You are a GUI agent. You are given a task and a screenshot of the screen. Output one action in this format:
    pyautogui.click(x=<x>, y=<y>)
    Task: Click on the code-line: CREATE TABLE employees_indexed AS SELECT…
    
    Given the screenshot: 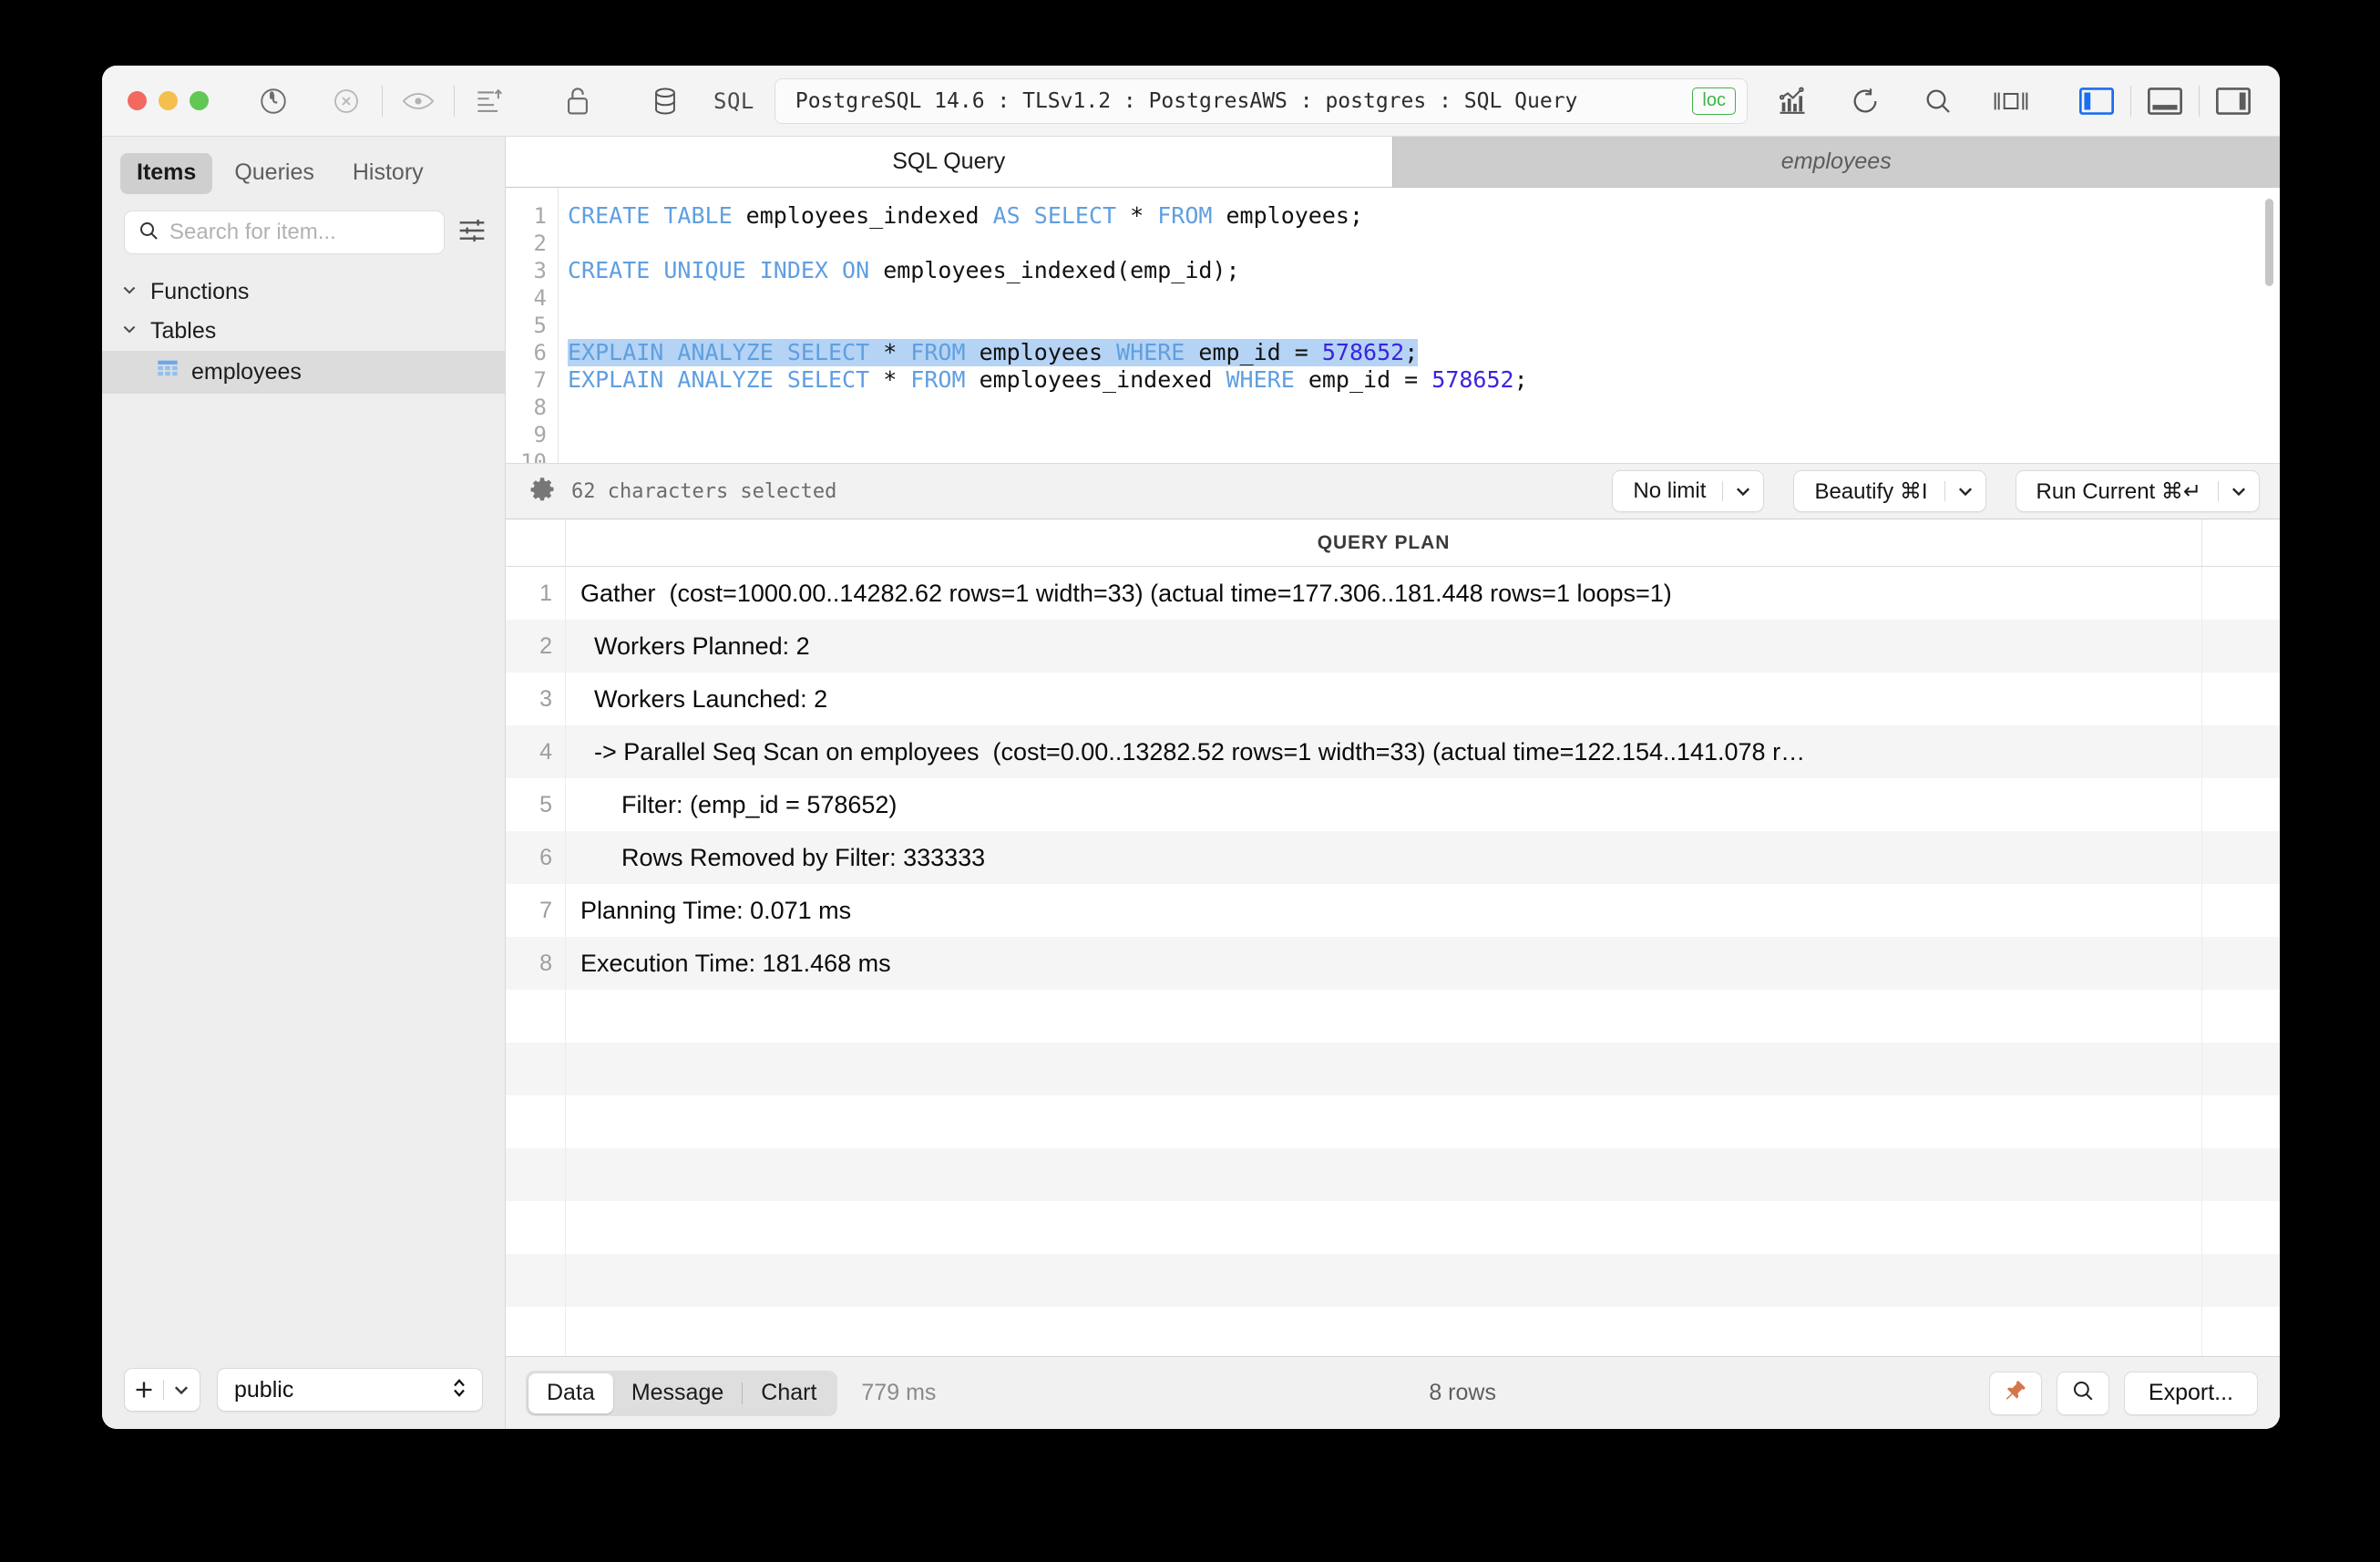 What is the action you would take?
    pyautogui.click(x=1424, y=216)
    